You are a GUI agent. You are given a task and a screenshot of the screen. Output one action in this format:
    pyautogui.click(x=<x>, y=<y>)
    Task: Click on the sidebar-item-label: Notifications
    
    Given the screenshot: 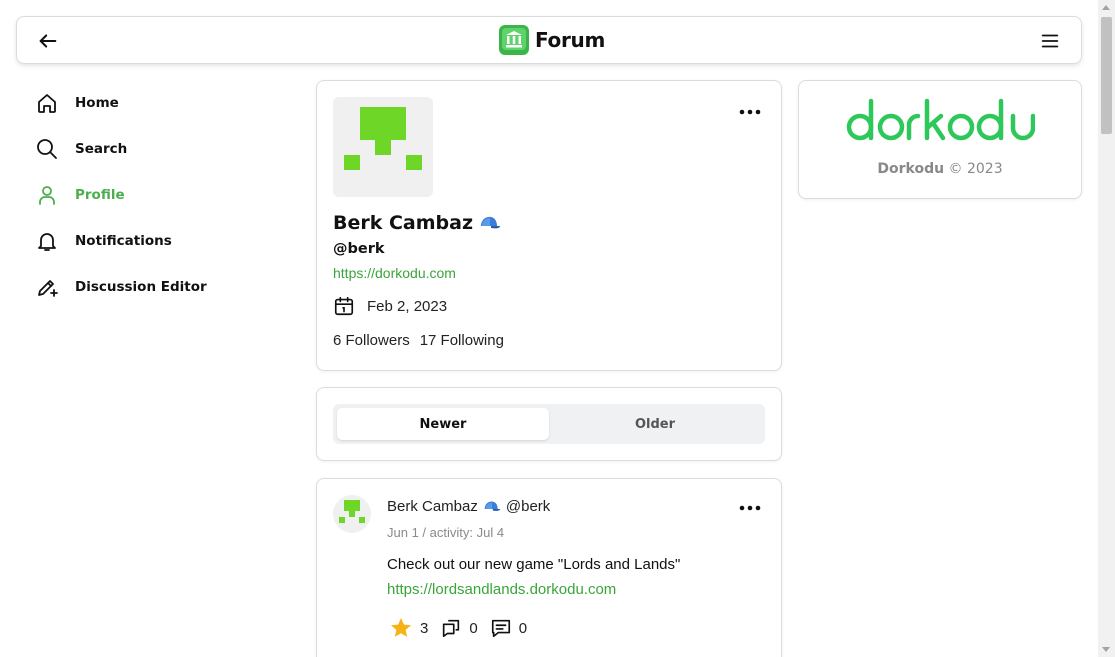 What is the action you would take?
    pyautogui.click(x=123, y=241)
    